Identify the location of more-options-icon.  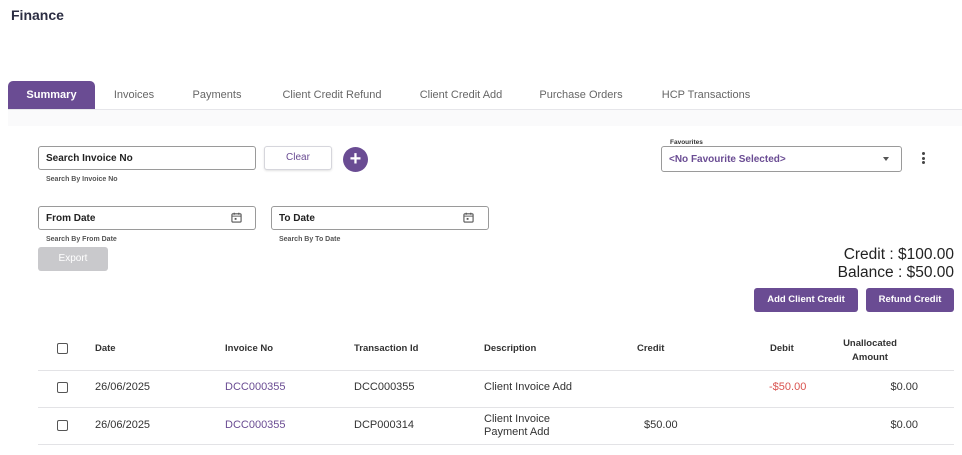
(923, 159).